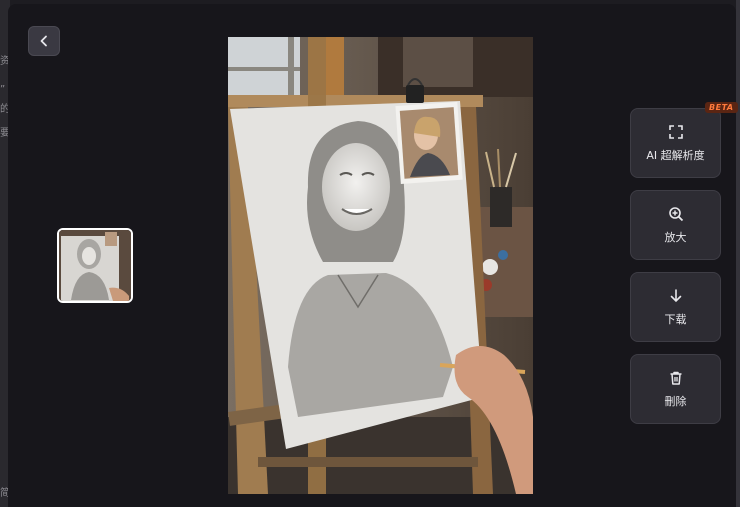 The width and height of the screenshot is (740, 507). I want to click on expand-icon, so click(676, 132).